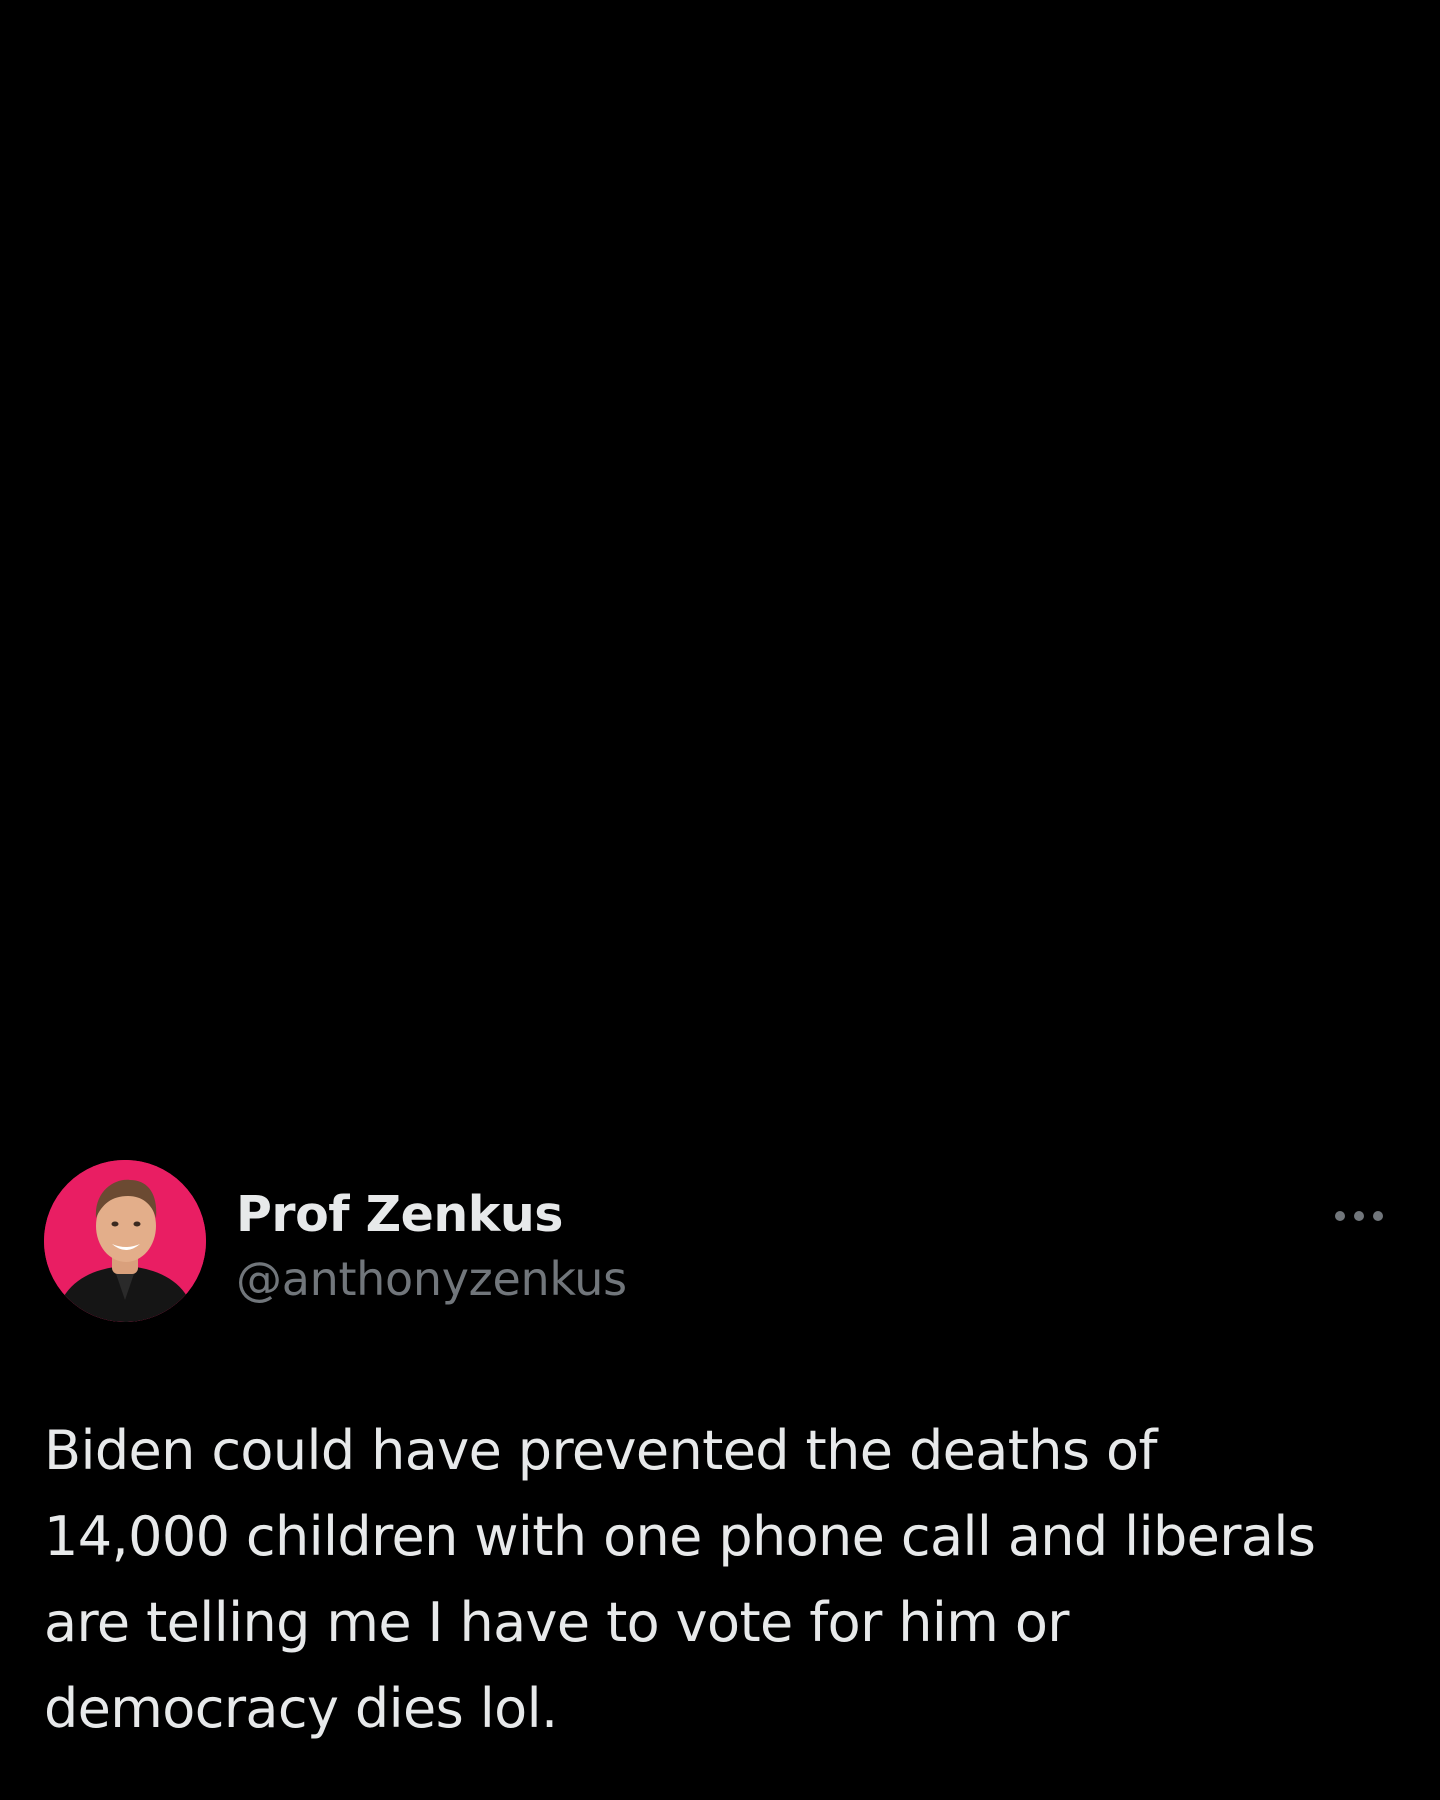 This screenshot has height=1800, width=1440. I want to click on more-options-button, so click(1362, 1216).